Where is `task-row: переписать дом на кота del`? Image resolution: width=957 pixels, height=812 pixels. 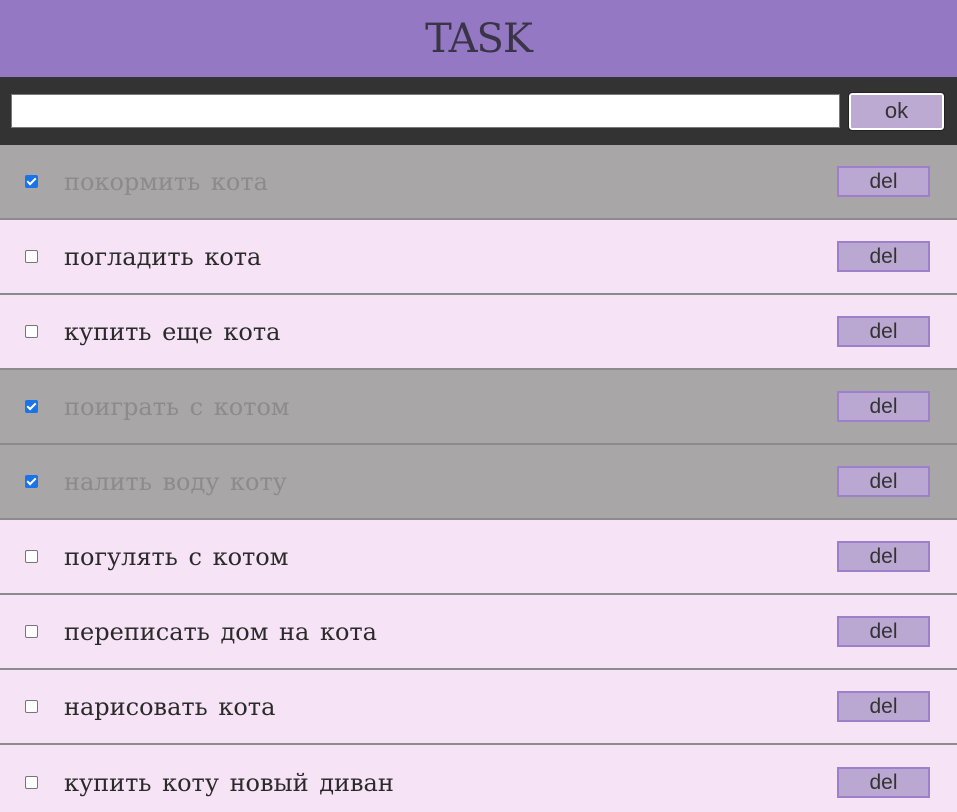 task-row: переписать дом на кота del is located at coordinates (478, 632).